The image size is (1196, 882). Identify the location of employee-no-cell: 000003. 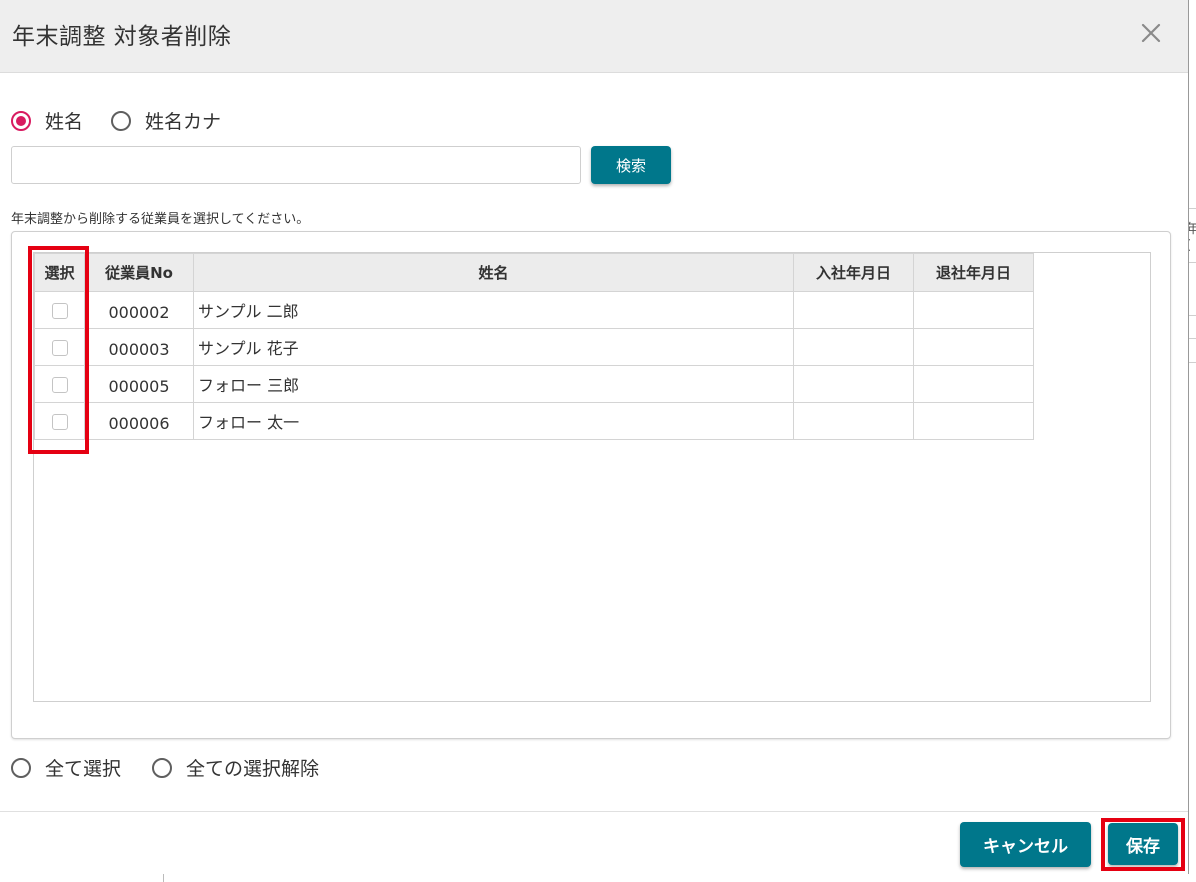
(139, 347).